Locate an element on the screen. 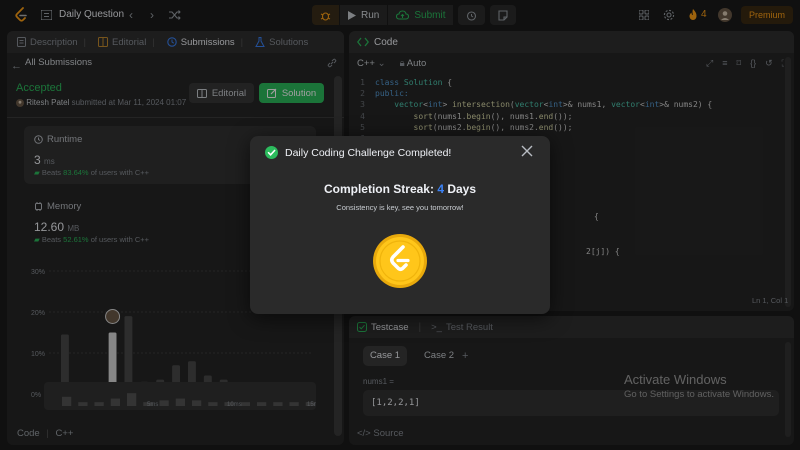 The height and width of the screenshot is (450, 800). leetcode-coin-icon is located at coordinates (400, 261).